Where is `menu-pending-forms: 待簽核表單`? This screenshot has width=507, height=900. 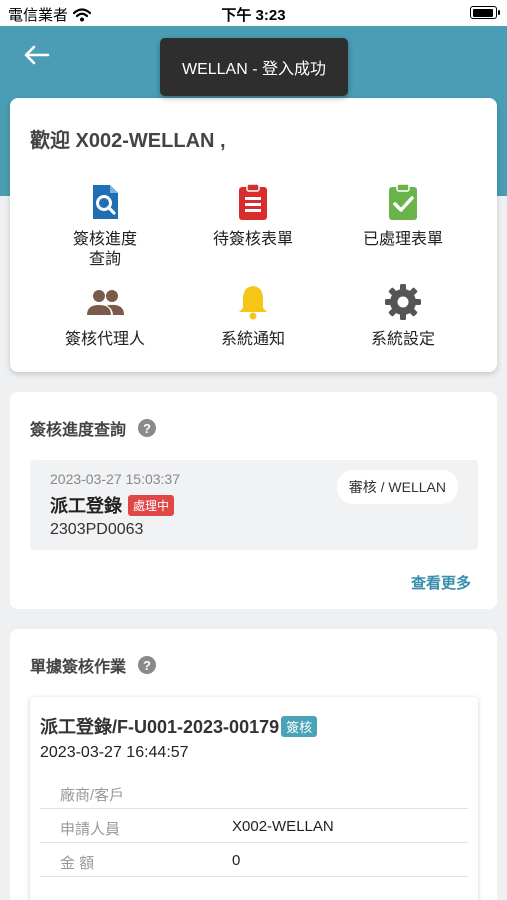 menu-pending-forms: 待簽核表單 is located at coordinates (253, 216).